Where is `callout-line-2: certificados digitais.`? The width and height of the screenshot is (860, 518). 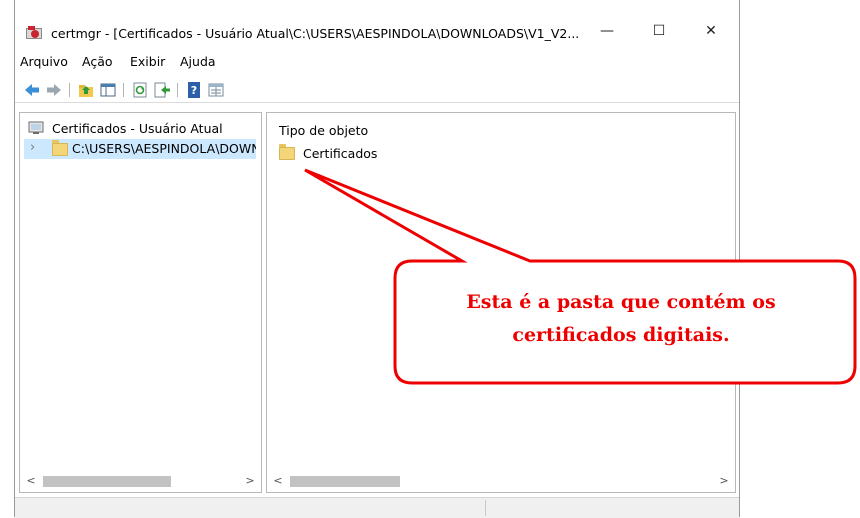 callout-line-2: certificados digitais. is located at coordinates (621, 335).